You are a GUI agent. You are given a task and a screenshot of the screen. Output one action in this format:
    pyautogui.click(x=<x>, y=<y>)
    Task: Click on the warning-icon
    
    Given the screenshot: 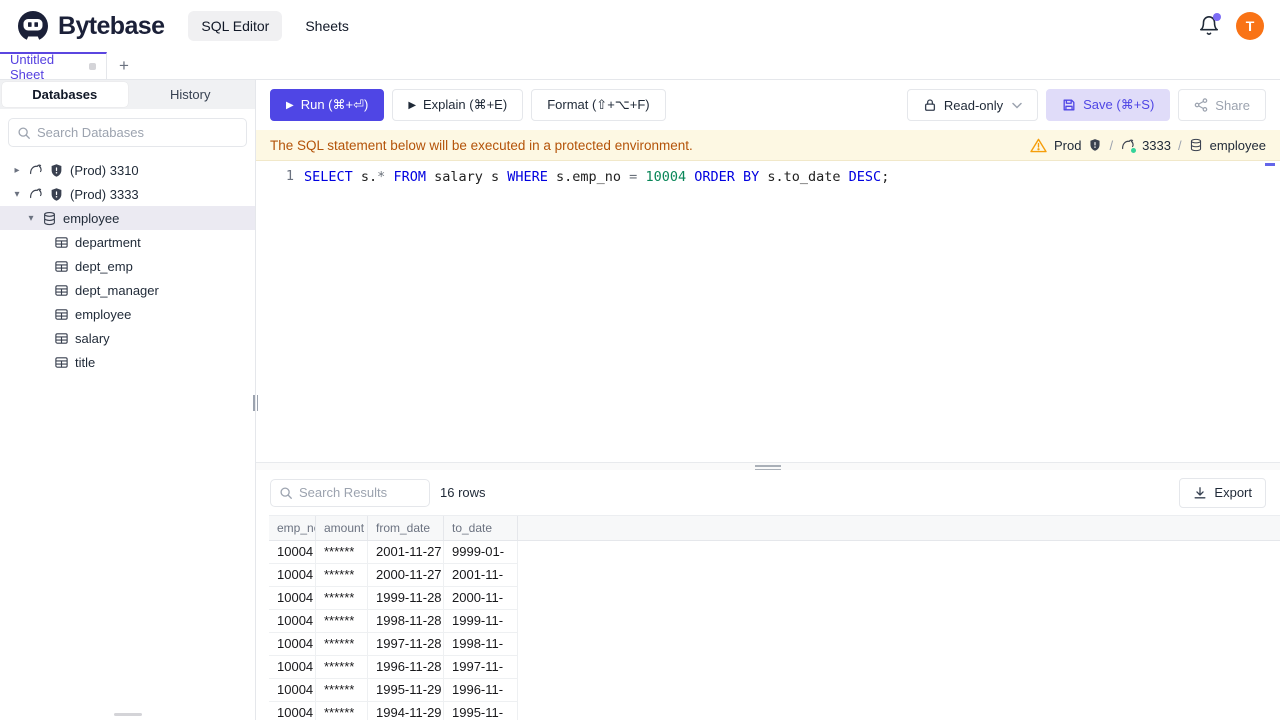 What is the action you would take?
    pyautogui.click(x=1038, y=145)
    